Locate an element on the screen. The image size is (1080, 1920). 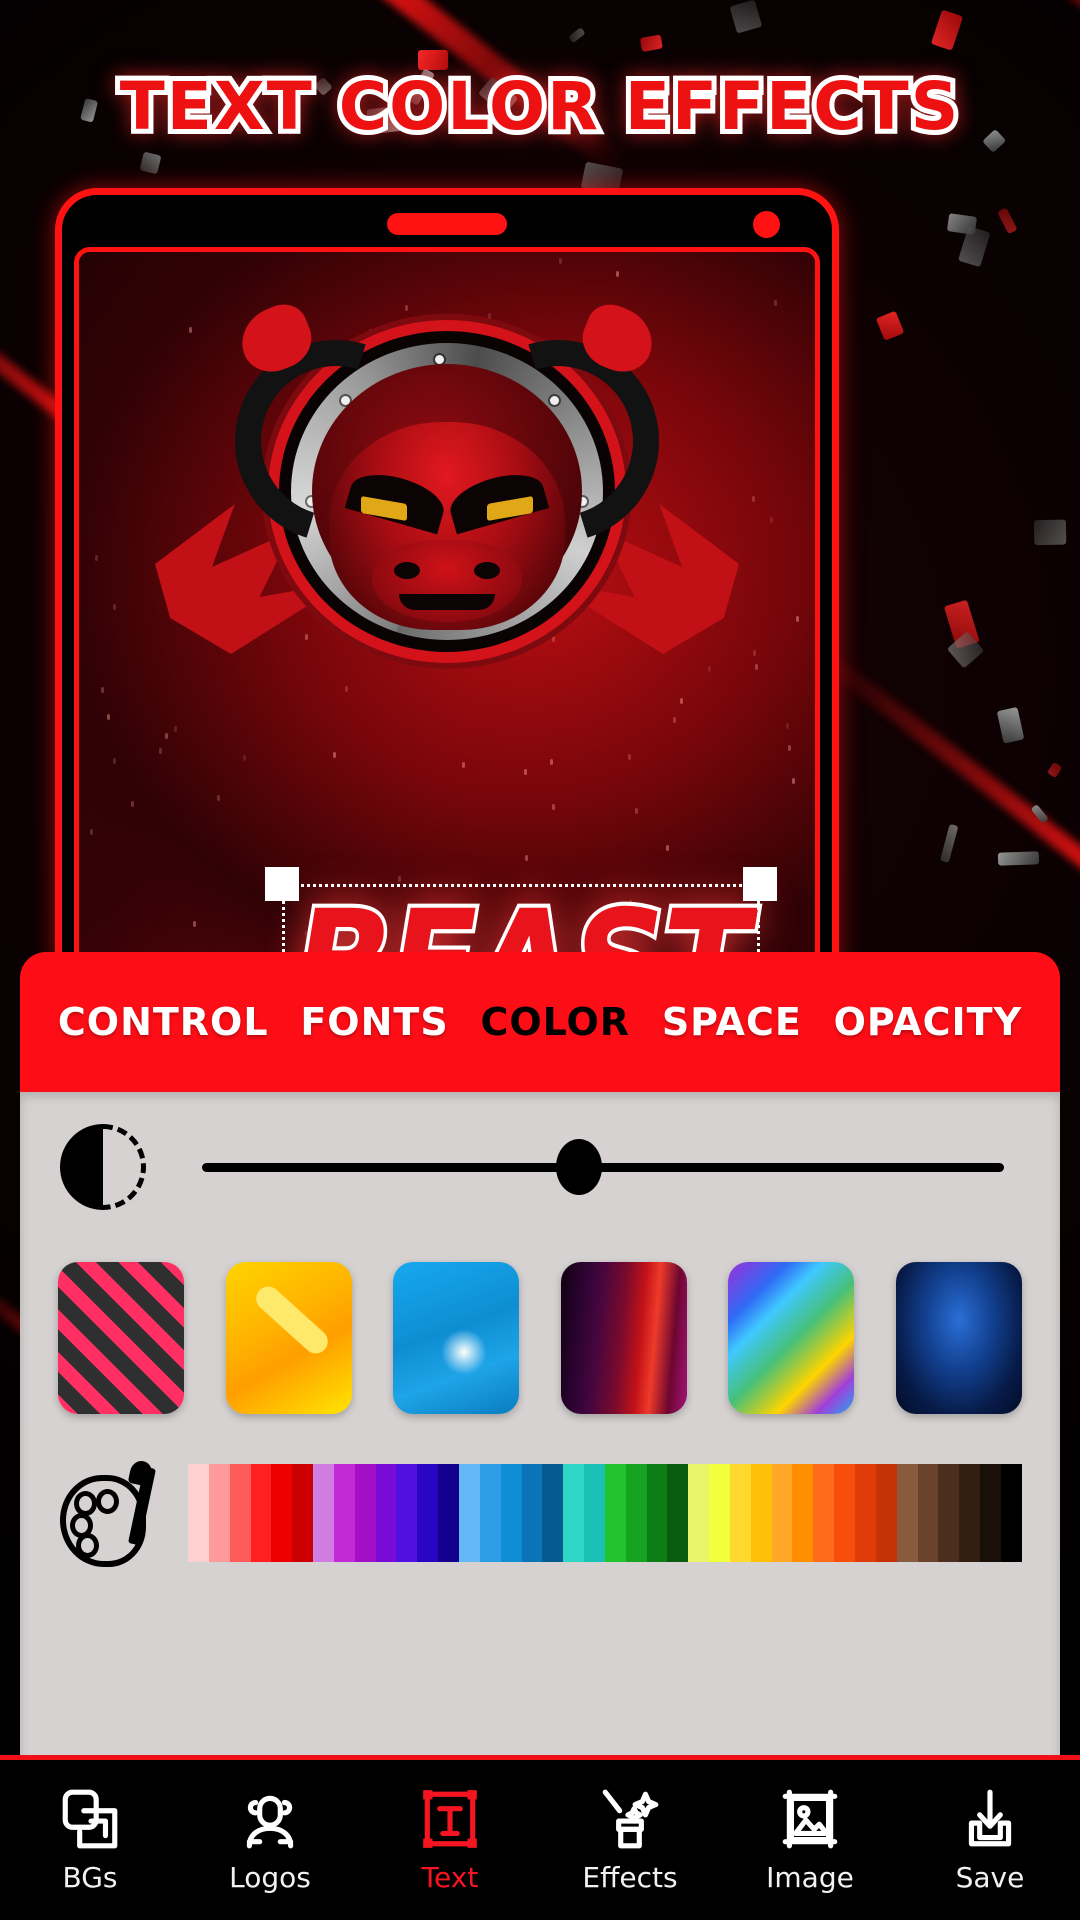
contrast-slider is located at coordinates (603, 1167).